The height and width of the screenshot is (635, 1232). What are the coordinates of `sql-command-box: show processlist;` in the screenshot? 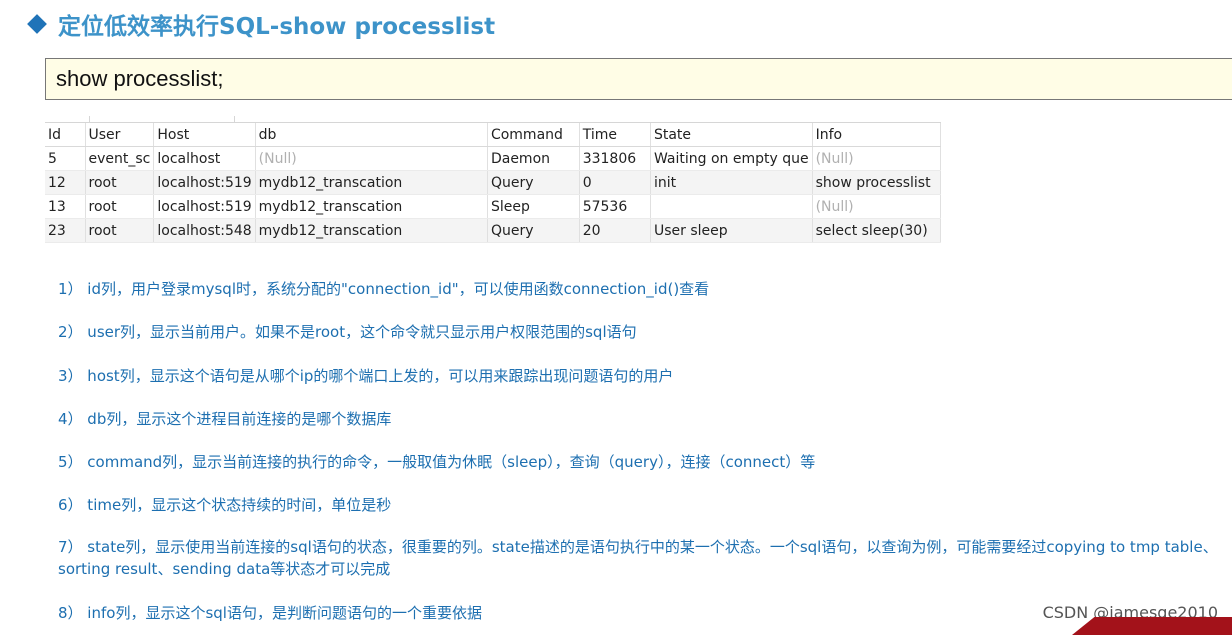 It's located at (638, 79).